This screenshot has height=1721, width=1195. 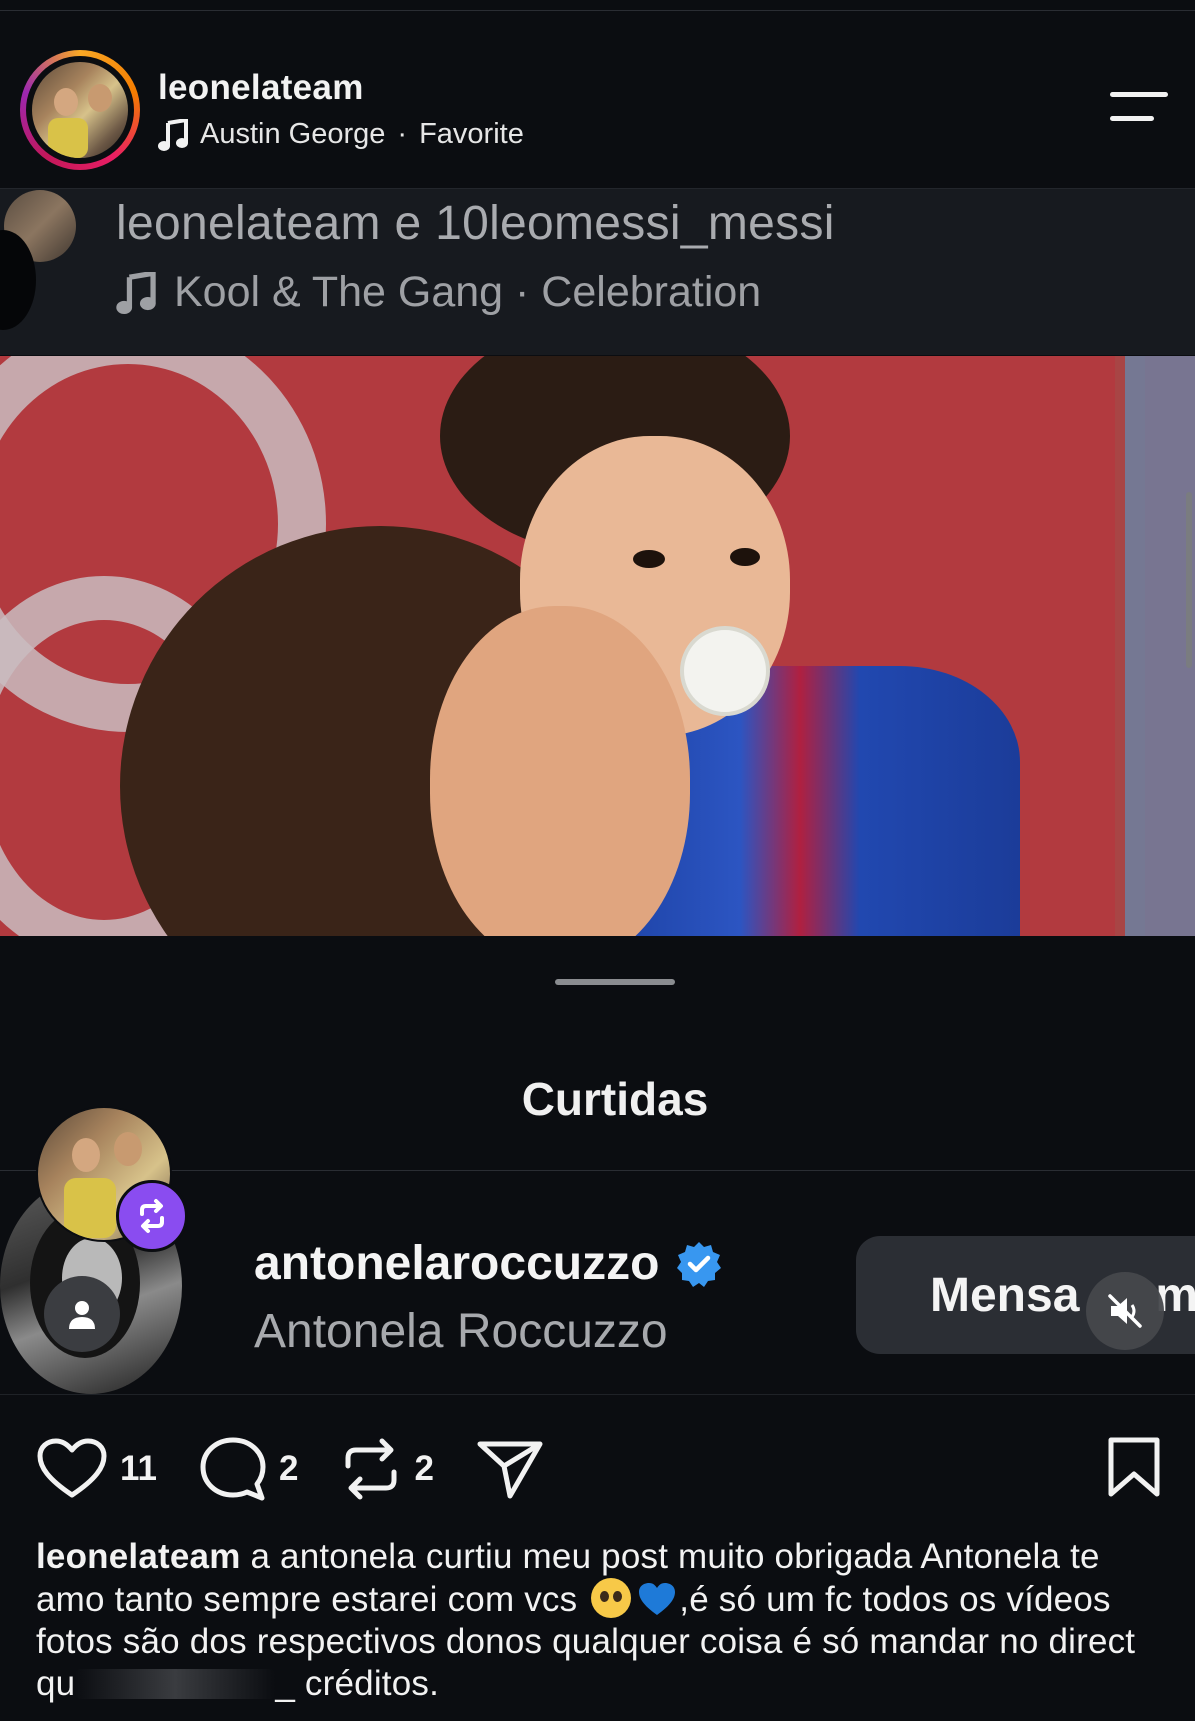 I want to click on header-music: Austin George · Favorite, so click(x=341, y=134).